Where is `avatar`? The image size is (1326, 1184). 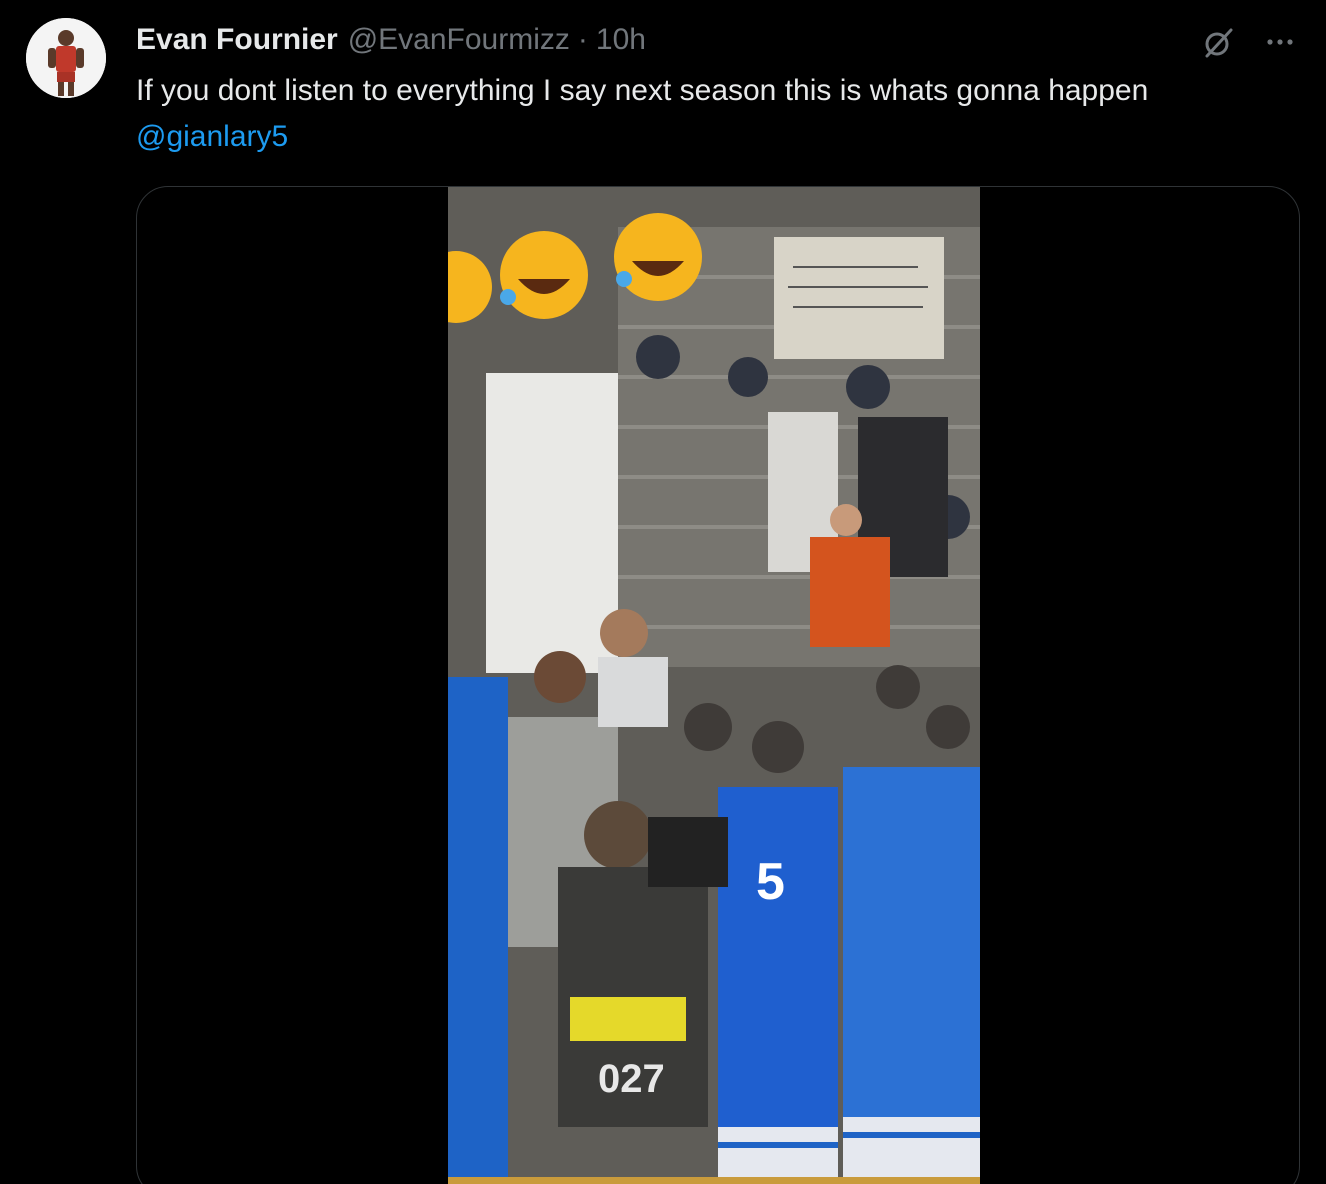
avatar is located at coordinates (66, 58).